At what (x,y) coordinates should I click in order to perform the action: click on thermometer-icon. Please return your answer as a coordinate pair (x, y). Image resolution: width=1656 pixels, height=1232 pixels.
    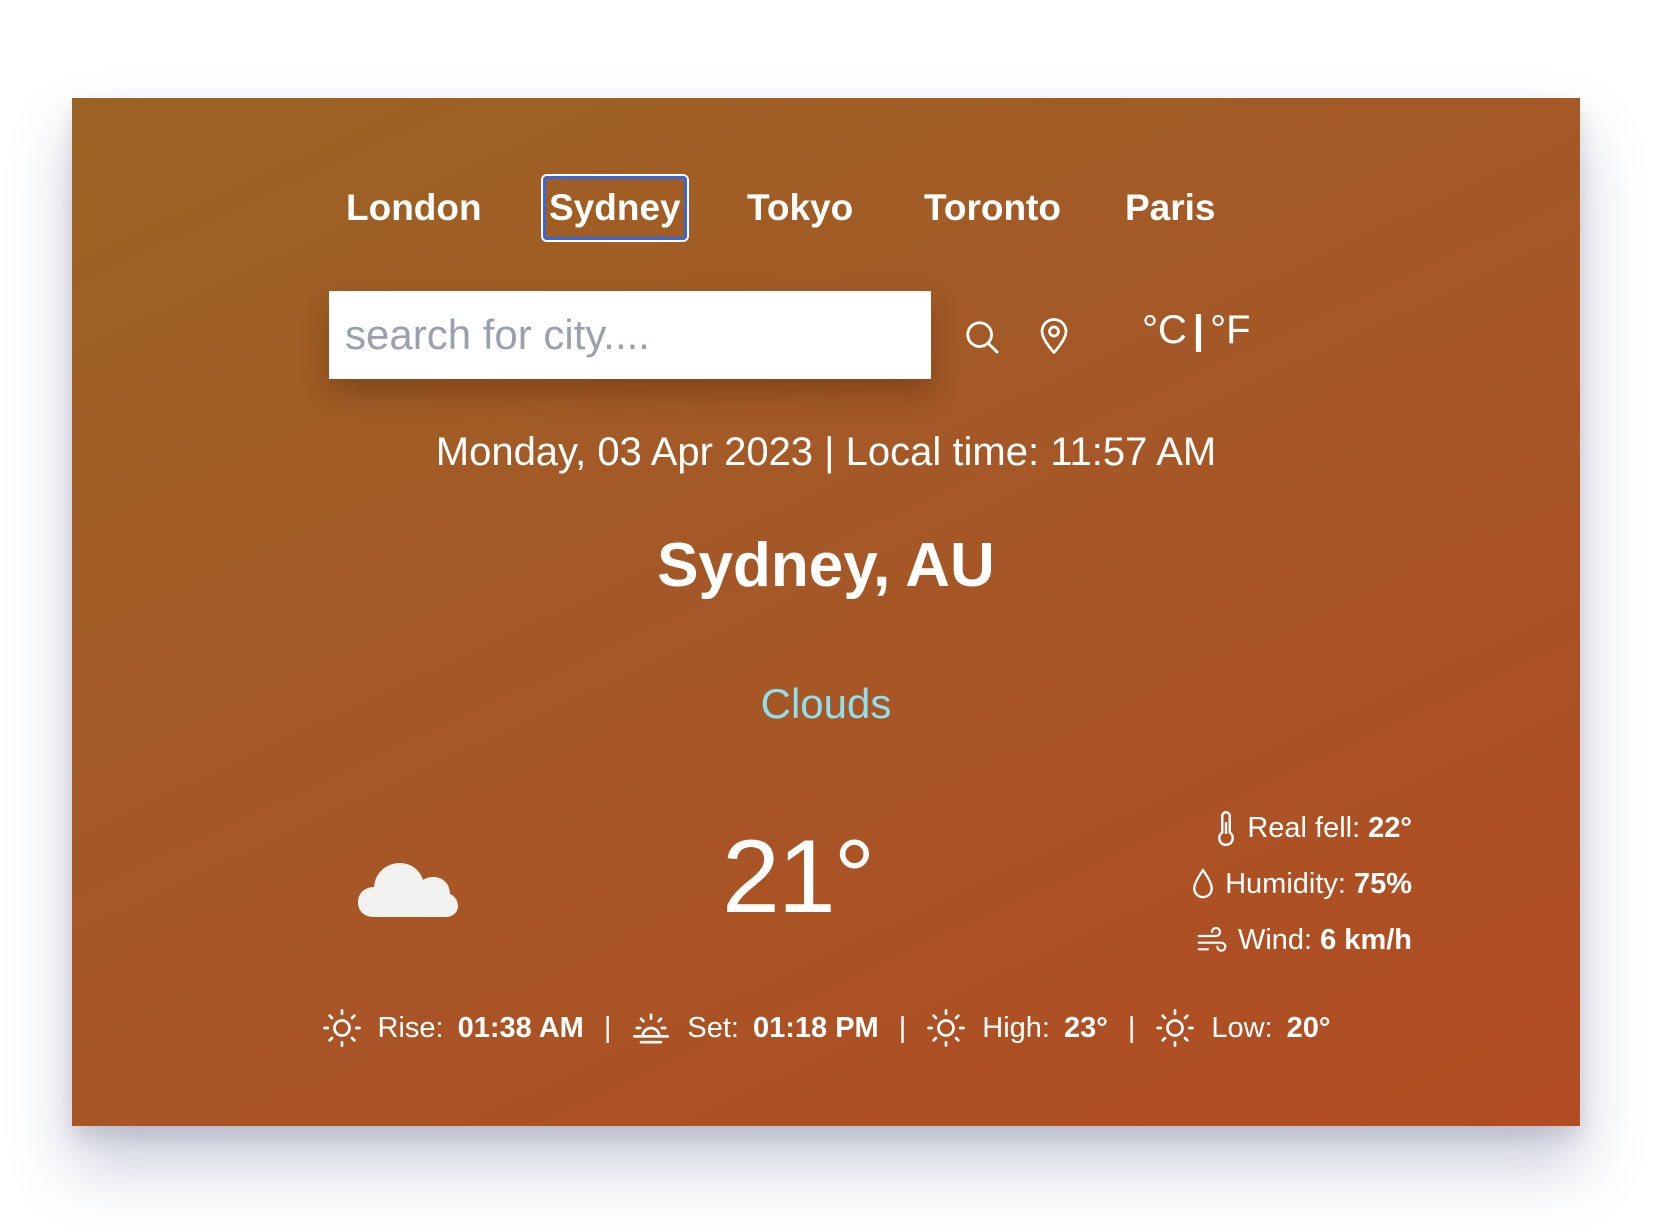
    Looking at the image, I should click on (1226, 828).